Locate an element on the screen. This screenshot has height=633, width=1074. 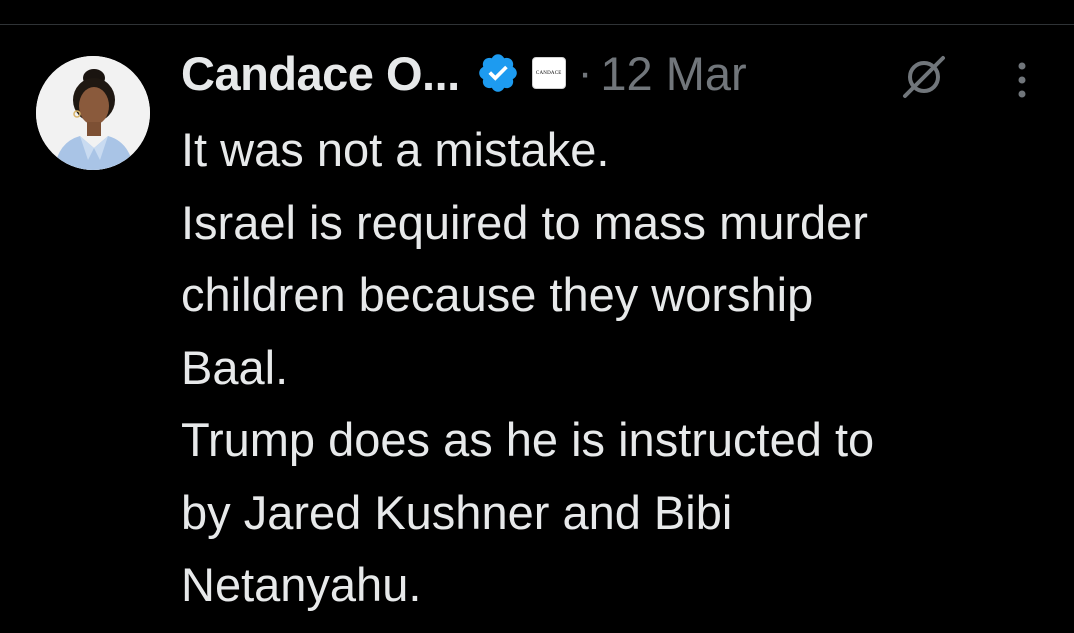
affiliate-badge-text: CANDACE is located at coordinates (548, 73).